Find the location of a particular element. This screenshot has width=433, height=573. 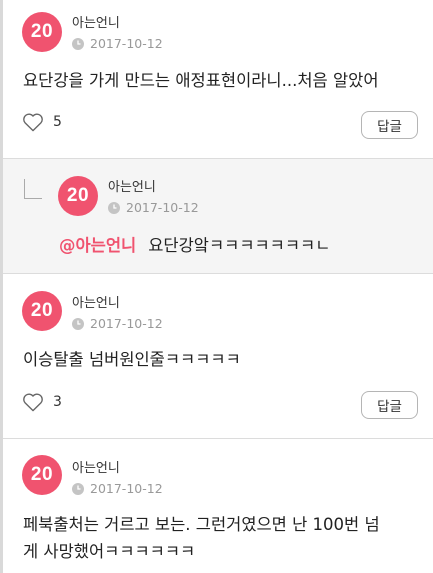

like-count: 3 is located at coordinates (57, 402).